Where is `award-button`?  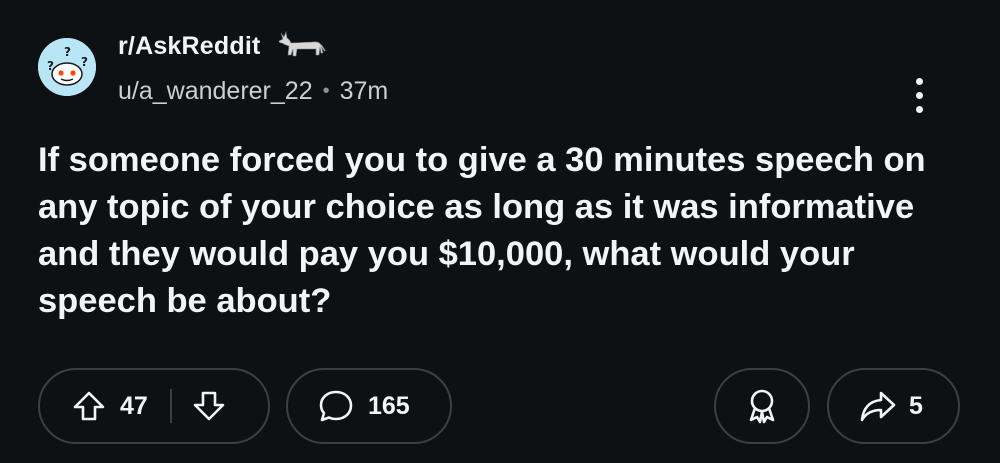
award-button is located at coordinates (762, 406).